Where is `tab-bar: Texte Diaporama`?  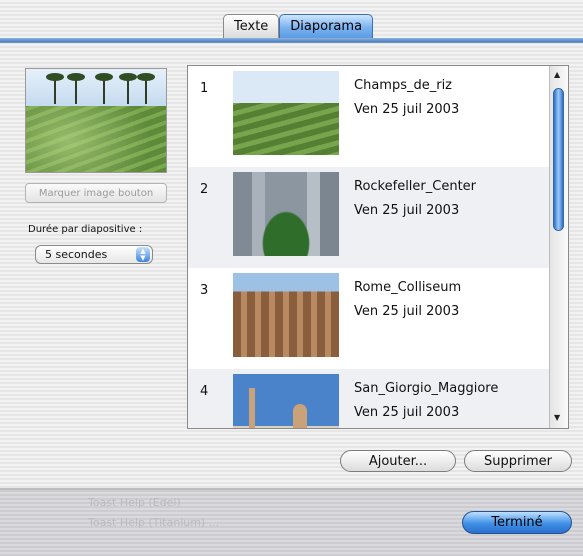
tab-bar: Texte Diaporama is located at coordinates (298, 27).